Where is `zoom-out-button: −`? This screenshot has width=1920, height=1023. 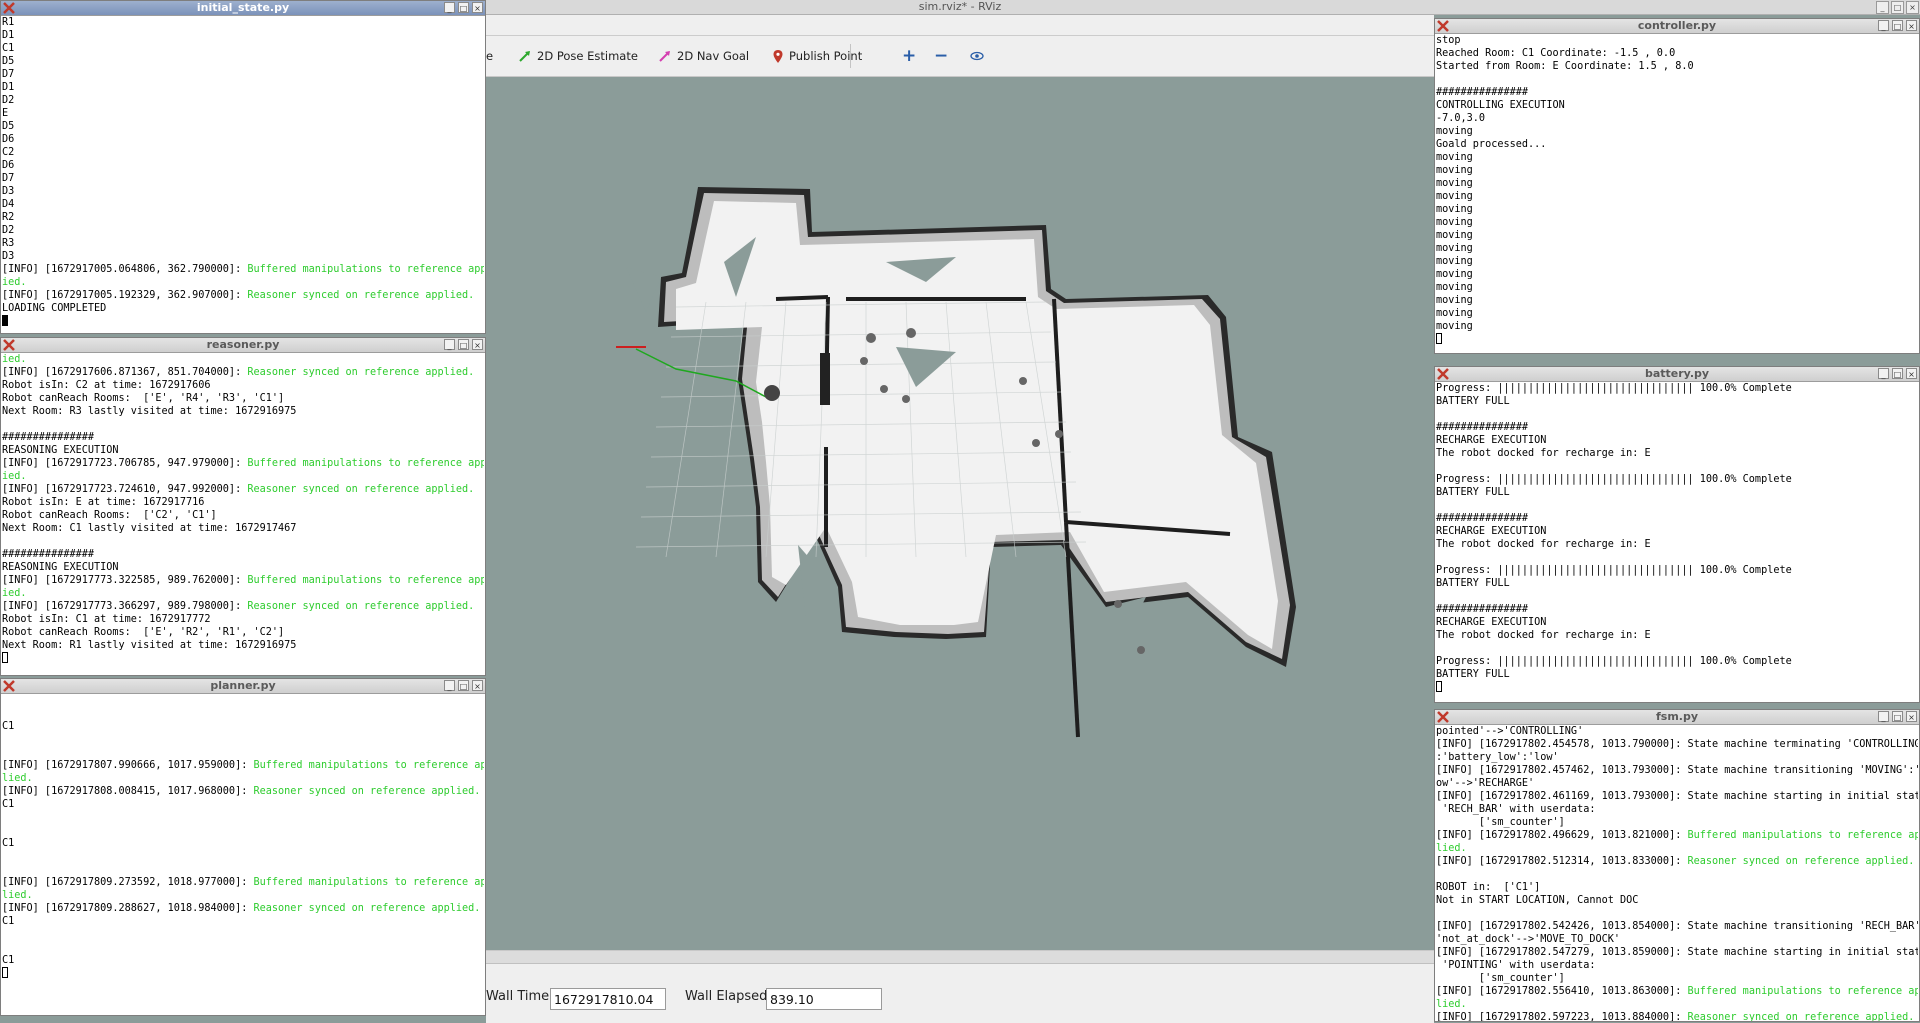
zoom-out-button: − is located at coordinates (941, 56).